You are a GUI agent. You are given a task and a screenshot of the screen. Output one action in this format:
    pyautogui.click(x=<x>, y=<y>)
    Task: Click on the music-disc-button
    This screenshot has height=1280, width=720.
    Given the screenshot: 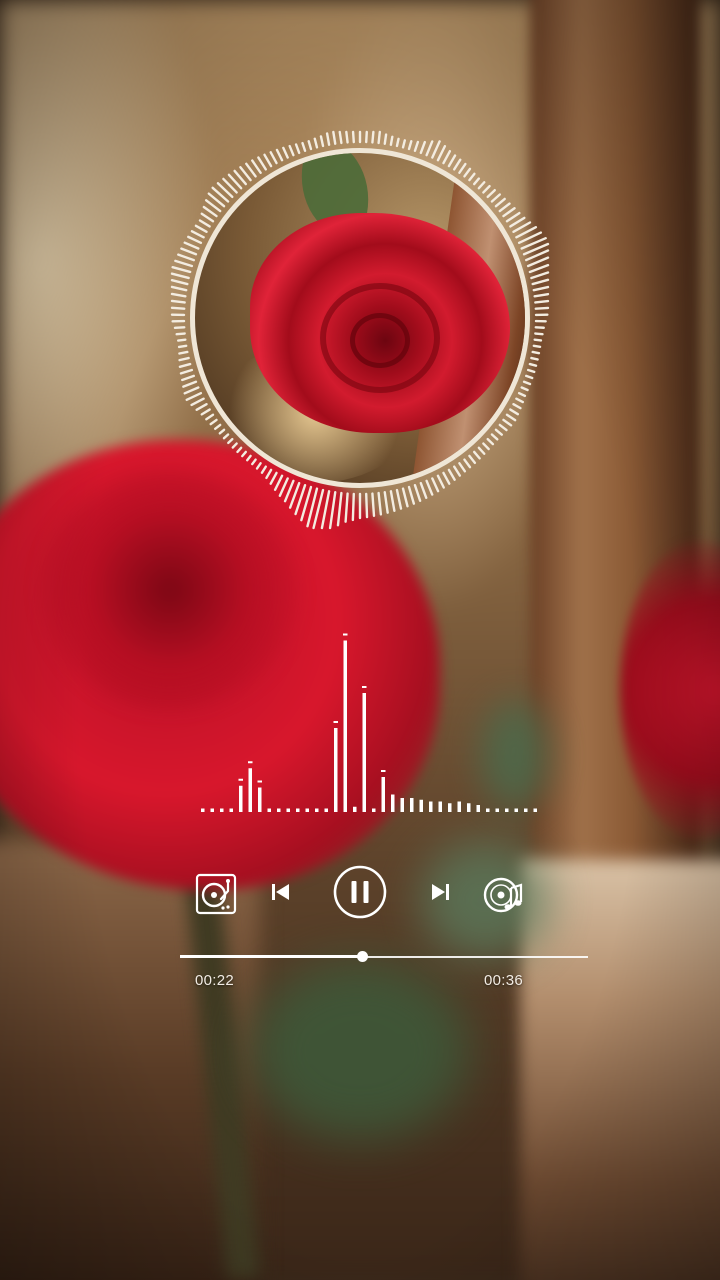 What is the action you would take?
    pyautogui.click(x=504, y=895)
    